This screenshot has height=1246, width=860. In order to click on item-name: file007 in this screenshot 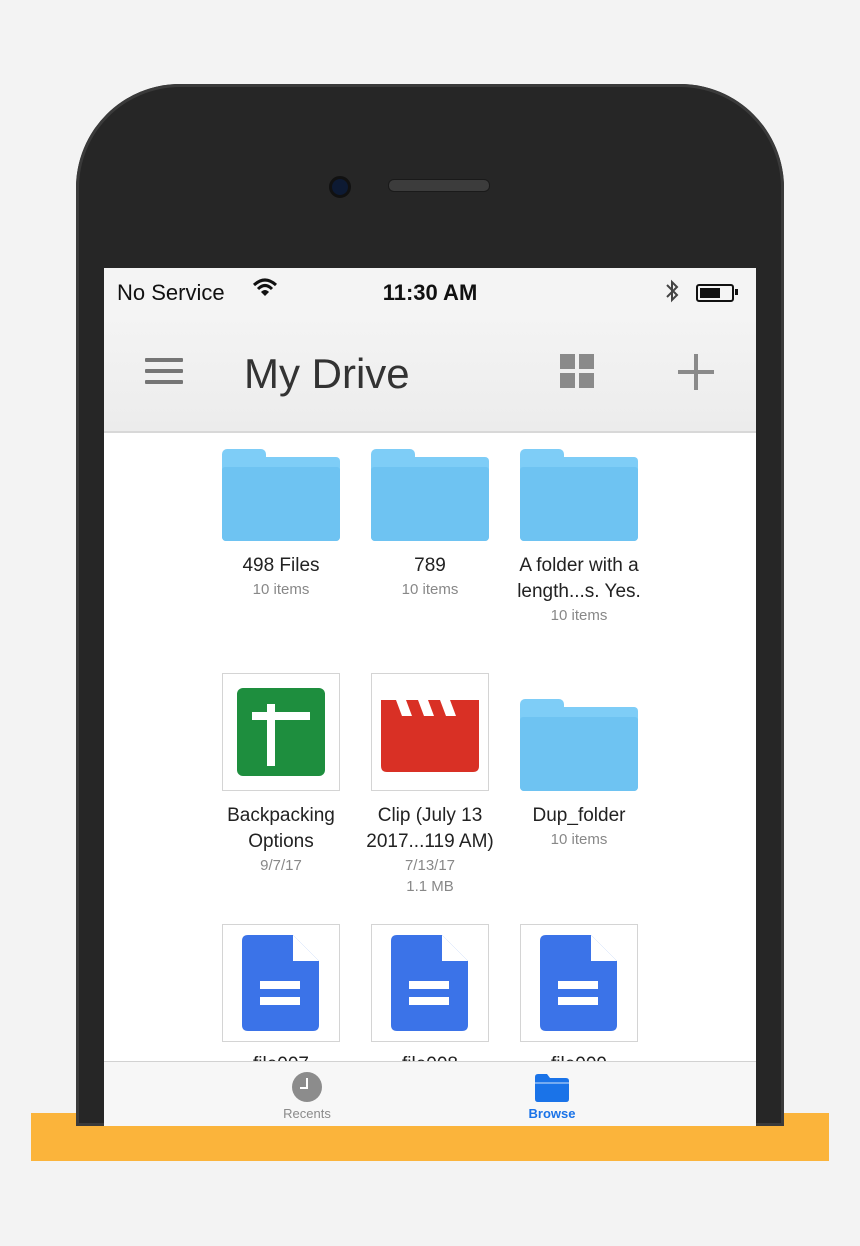, I will do `click(281, 1057)`.